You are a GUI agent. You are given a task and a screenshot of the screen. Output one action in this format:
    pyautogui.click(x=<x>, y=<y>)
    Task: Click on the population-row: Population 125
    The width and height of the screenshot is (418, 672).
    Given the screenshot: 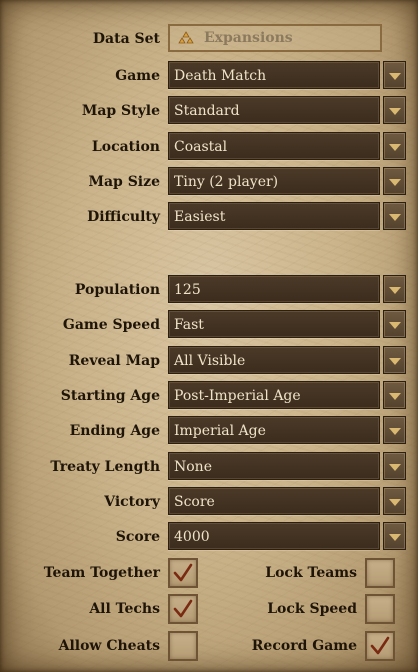 What is the action you would take?
    pyautogui.click(x=209, y=291)
    